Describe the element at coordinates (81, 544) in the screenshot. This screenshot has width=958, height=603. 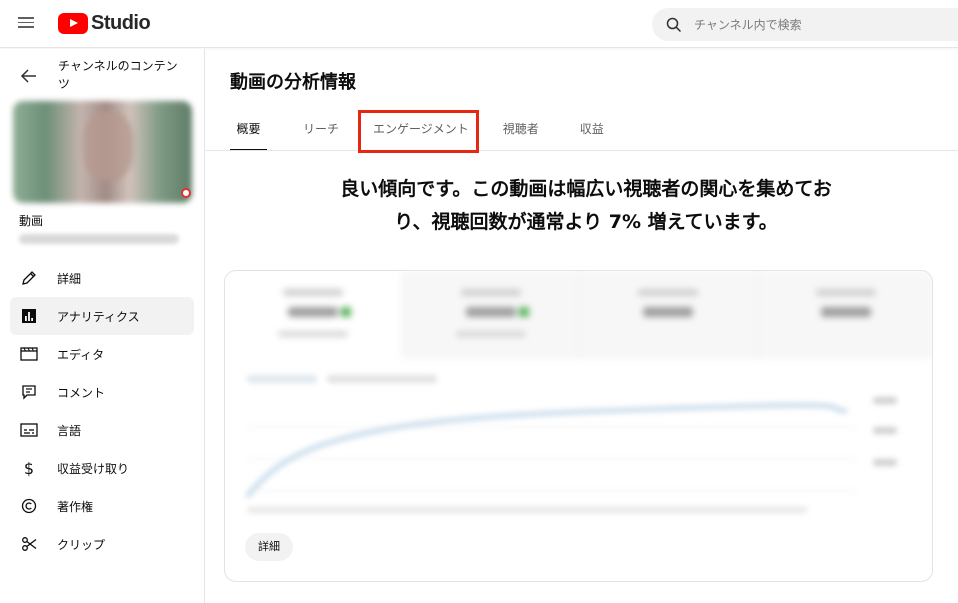
I see `sidebar-item-label: クリップ` at that location.